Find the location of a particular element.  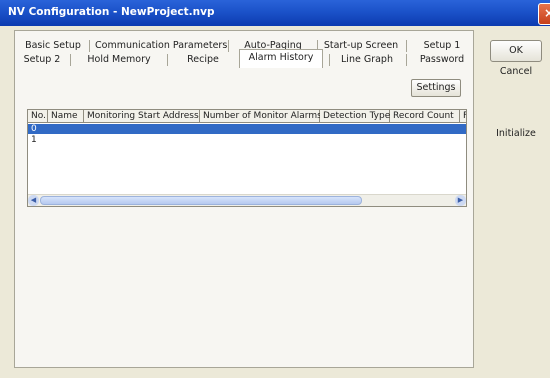

settings-button: Settings is located at coordinates (436, 88).